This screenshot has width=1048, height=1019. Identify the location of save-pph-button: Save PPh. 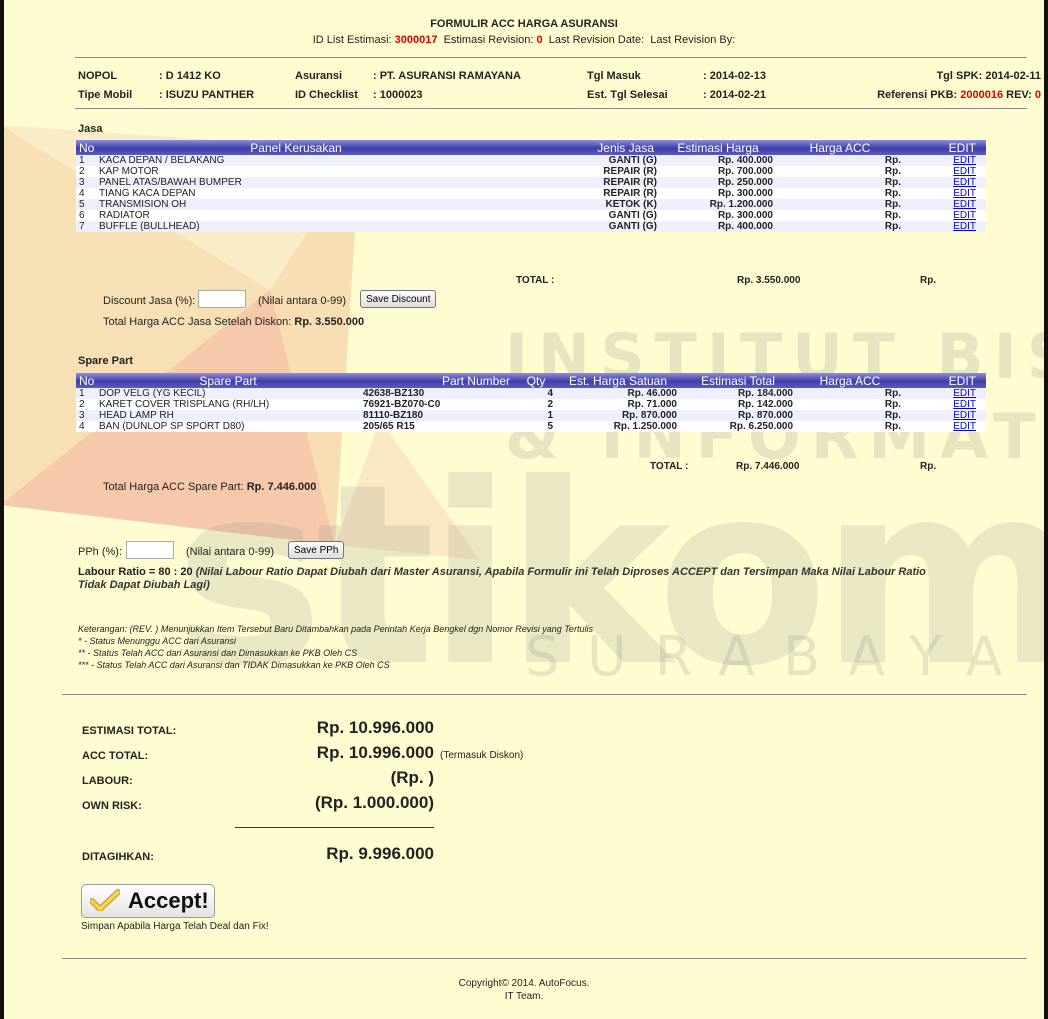
(316, 550).